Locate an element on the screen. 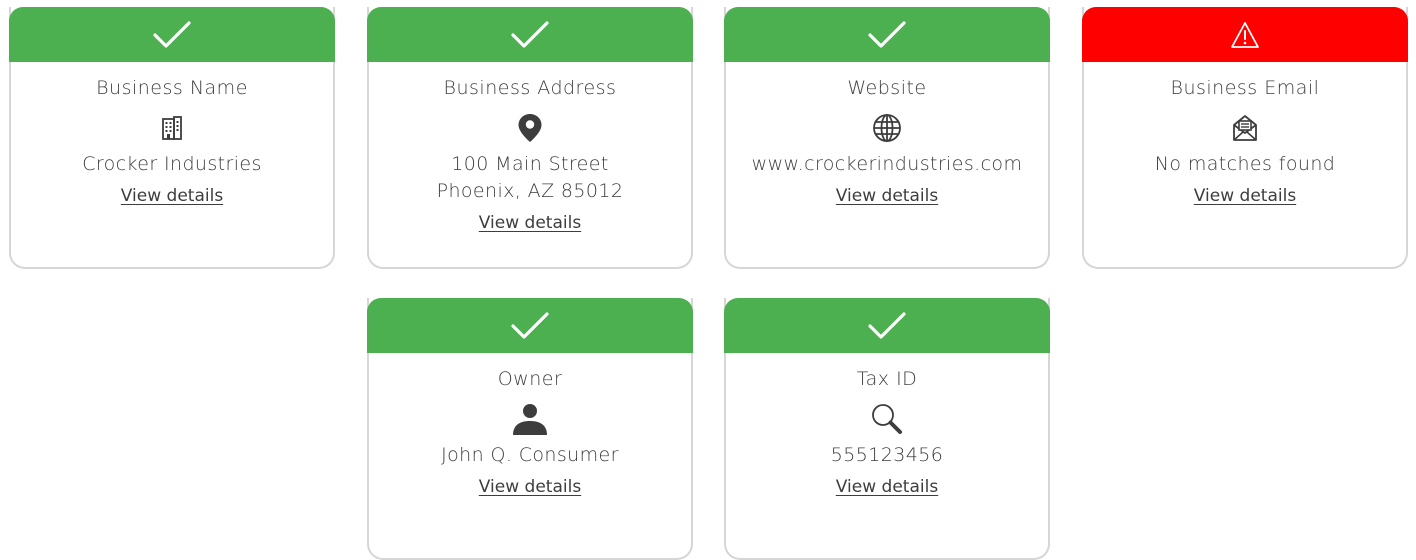  card-label: Tax ID is located at coordinates (887, 379).